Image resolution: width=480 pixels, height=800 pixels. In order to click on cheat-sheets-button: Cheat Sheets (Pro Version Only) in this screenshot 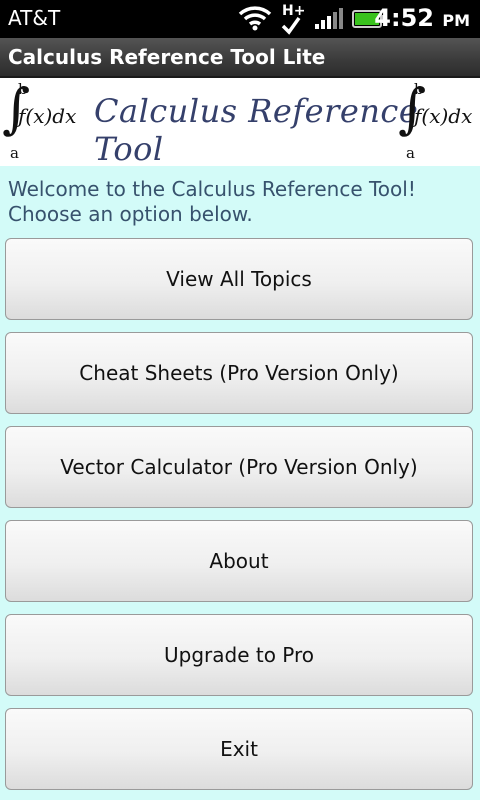, I will do `click(239, 373)`.